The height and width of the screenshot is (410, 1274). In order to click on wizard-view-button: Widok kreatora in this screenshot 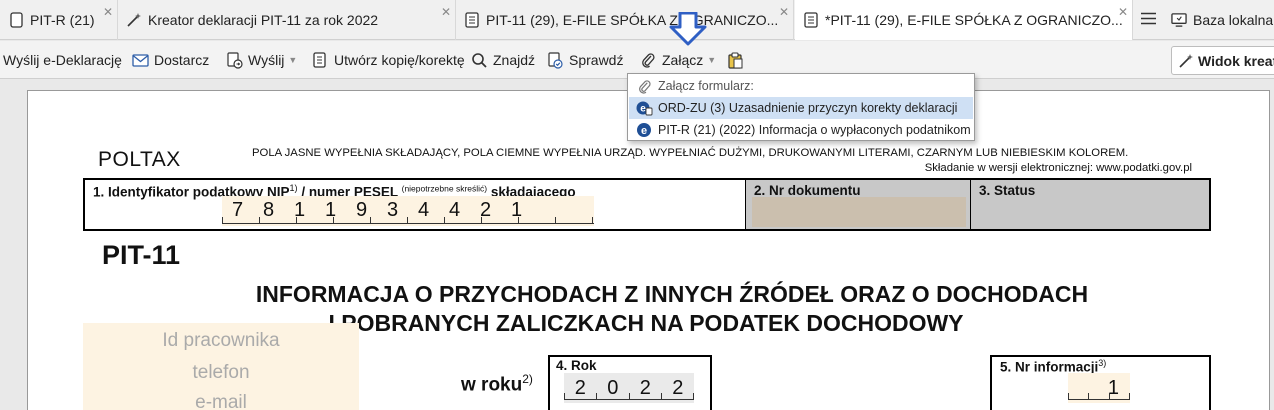, I will do `click(1222, 60)`.